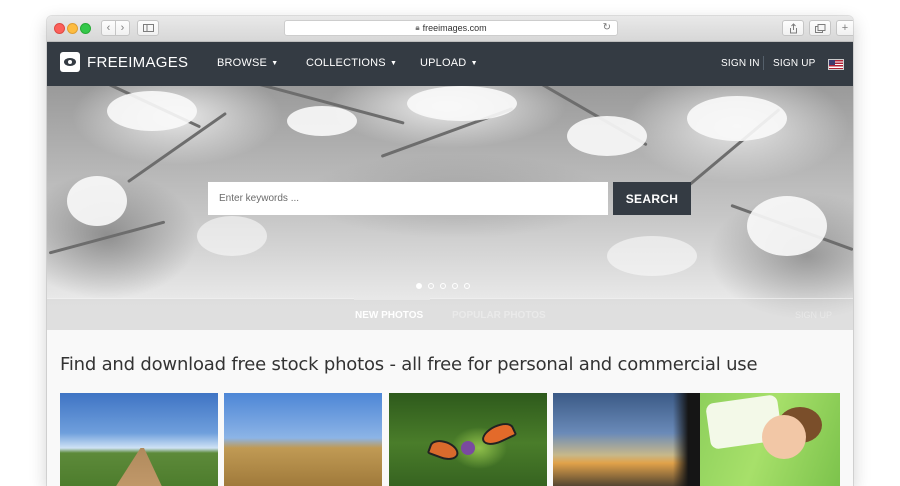 This screenshot has width=900, height=486. I want to click on share-icon, so click(793, 27).